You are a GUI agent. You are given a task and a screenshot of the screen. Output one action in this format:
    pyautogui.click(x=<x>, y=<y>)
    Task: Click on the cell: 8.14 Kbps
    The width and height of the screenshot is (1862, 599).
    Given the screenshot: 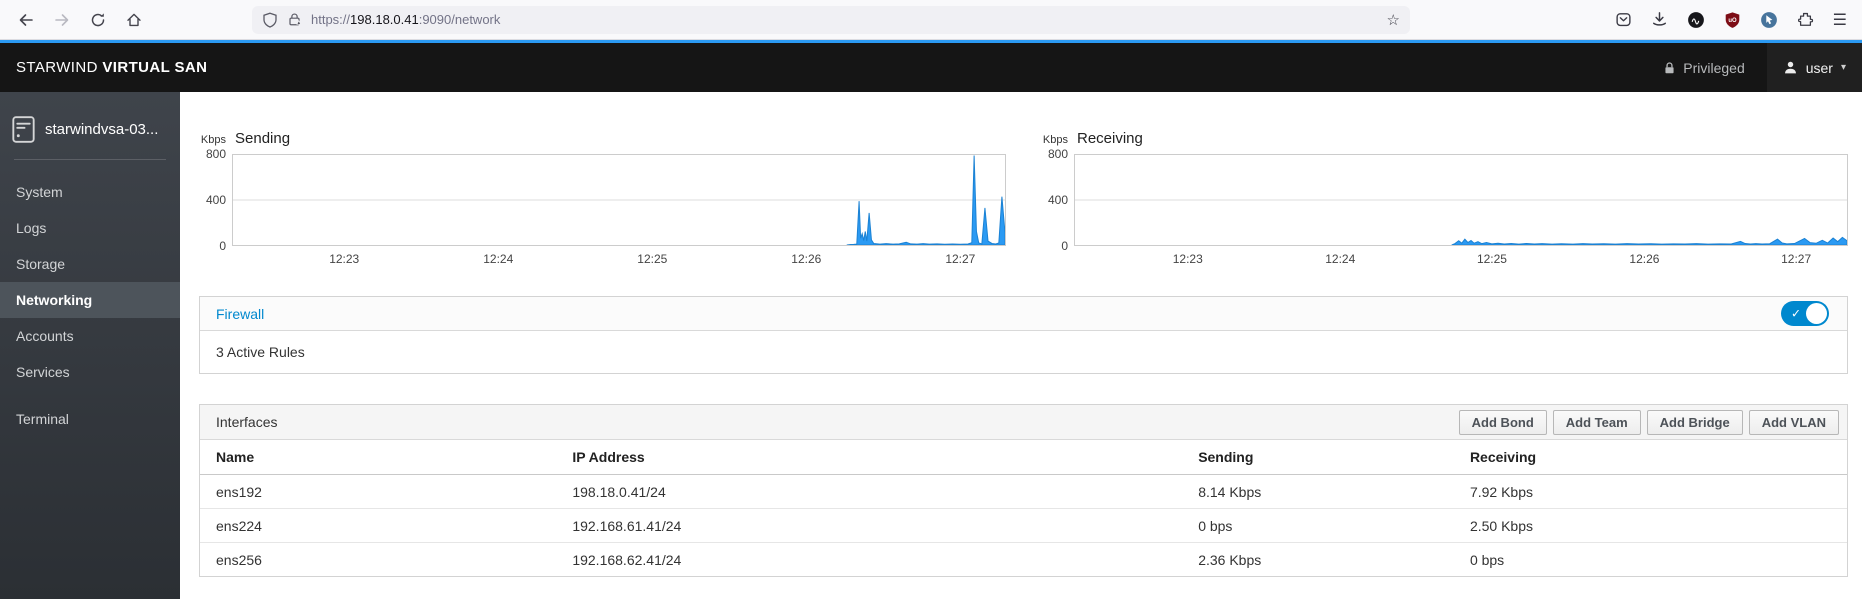 What is the action you would take?
    pyautogui.click(x=1324, y=491)
    